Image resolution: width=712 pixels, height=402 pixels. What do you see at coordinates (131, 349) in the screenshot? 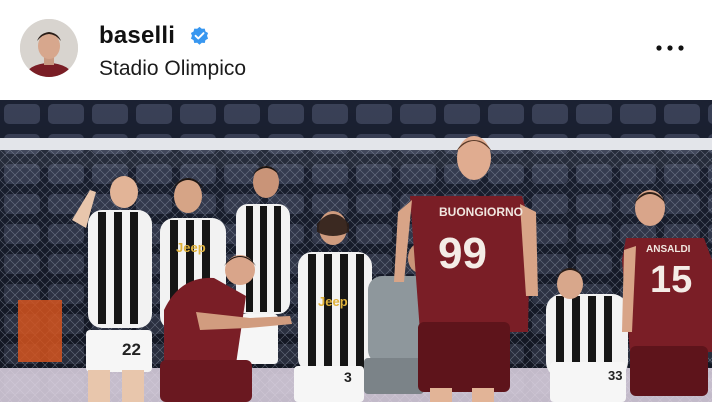
I see `svg-text: 22` at bounding box center [131, 349].